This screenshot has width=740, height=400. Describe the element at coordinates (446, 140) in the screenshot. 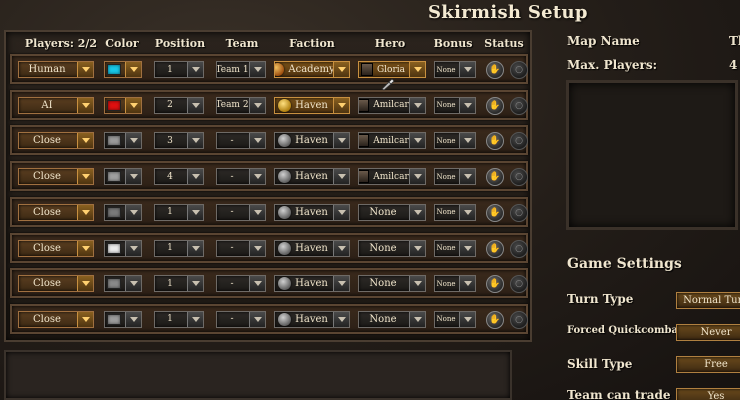

I see `bonus-value: None` at that location.